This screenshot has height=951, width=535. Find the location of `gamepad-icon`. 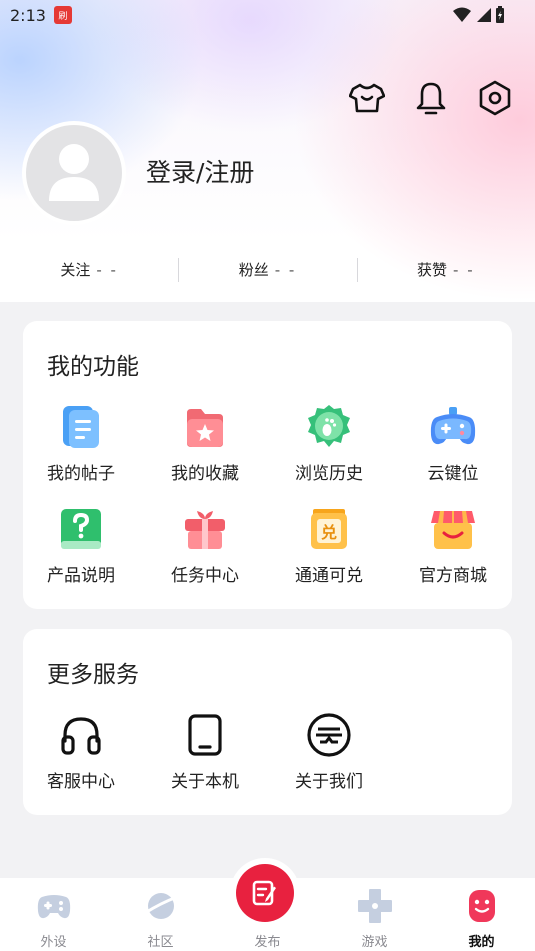

gamepad-icon is located at coordinates (453, 427).